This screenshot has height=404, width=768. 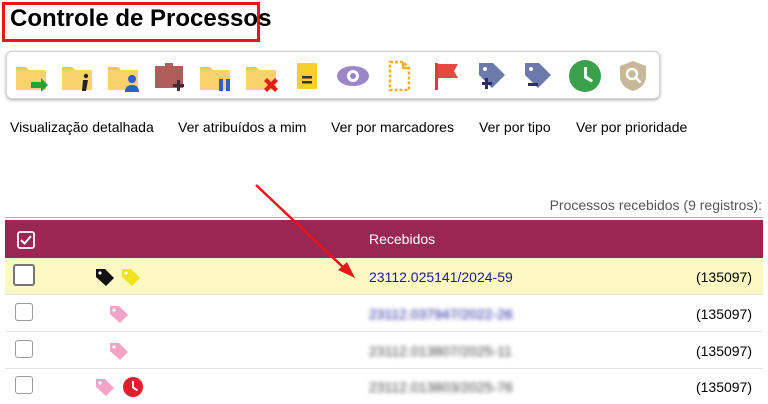 What do you see at coordinates (26, 240) in the screenshot?
I see `select-all-checkbox-icon` at bounding box center [26, 240].